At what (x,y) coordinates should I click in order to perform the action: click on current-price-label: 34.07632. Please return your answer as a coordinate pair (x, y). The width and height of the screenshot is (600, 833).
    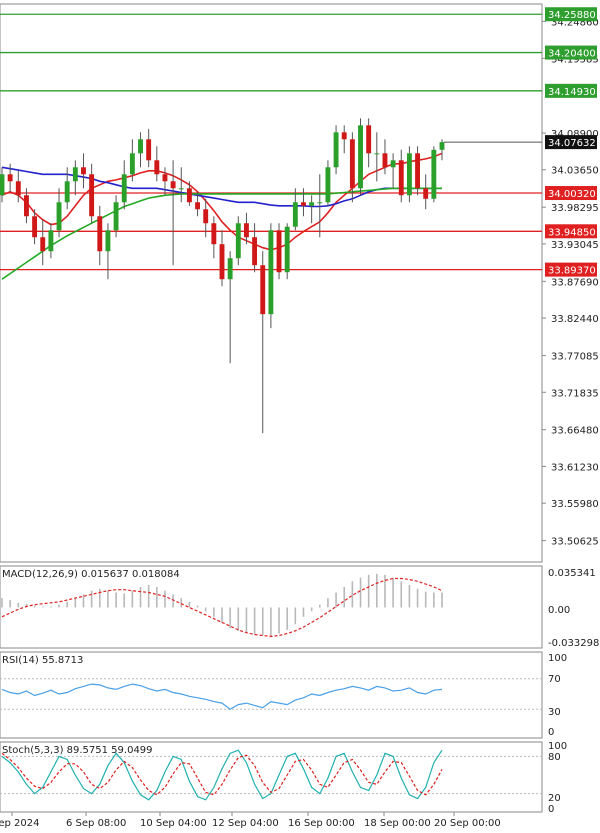
    Looking at the image, I should click on (572, 143).